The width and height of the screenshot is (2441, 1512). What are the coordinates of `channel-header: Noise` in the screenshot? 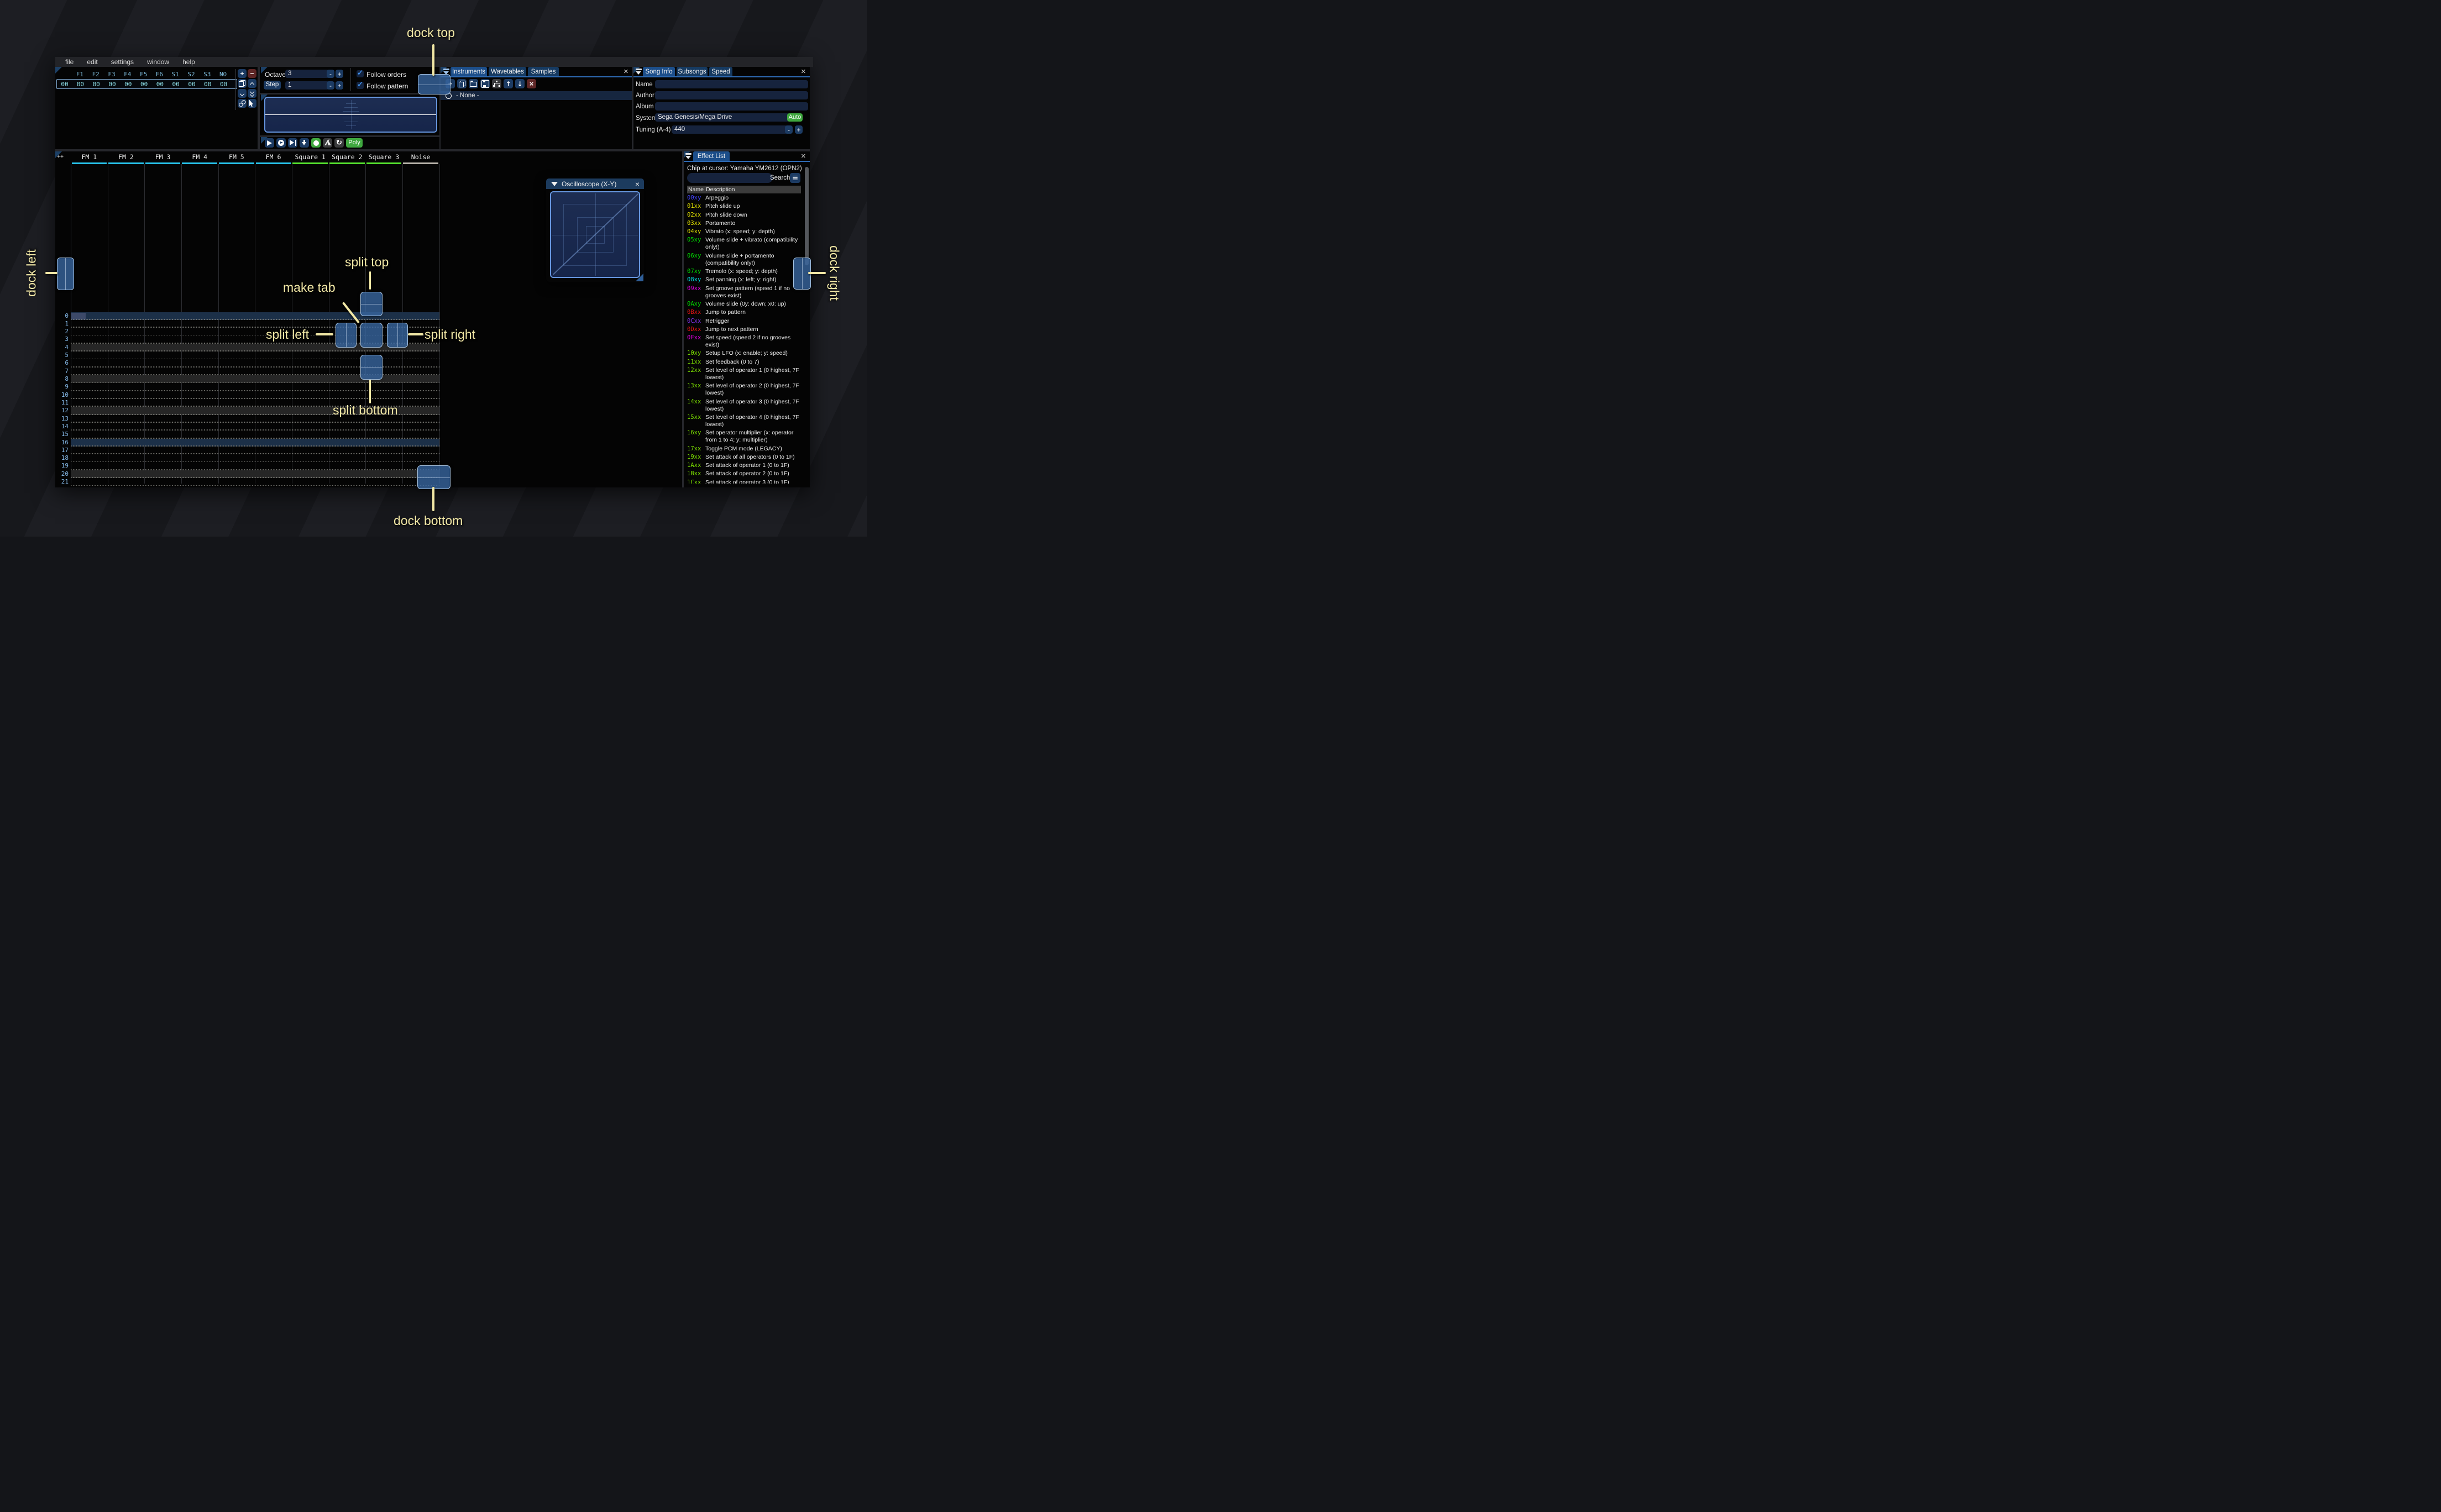 It's located at (420, 158).